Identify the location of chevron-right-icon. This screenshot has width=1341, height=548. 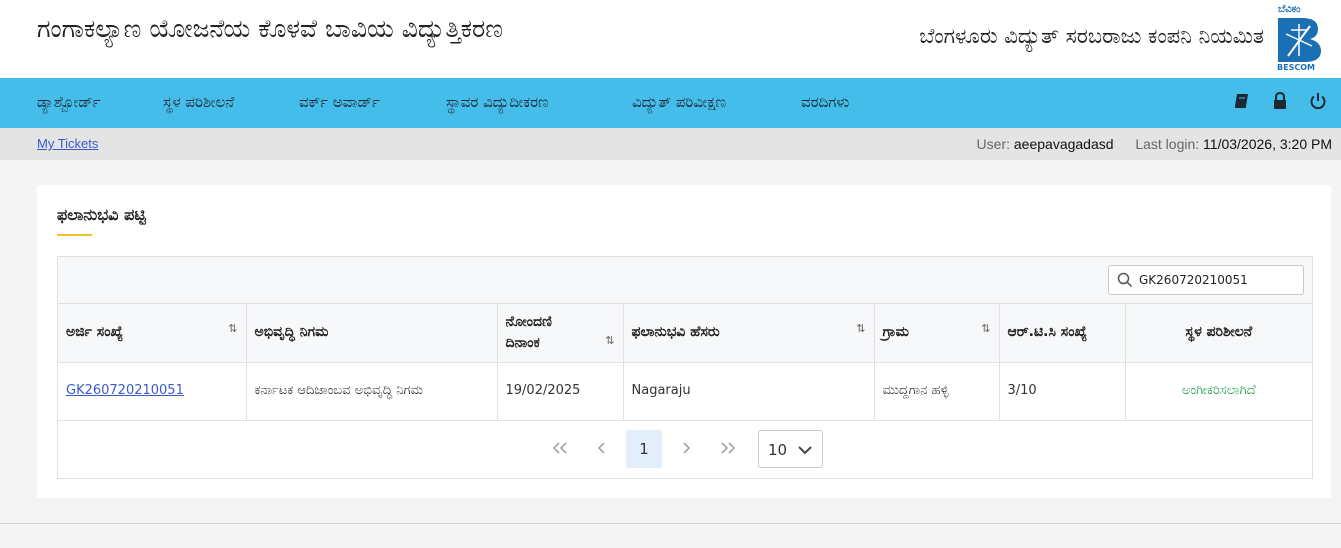
(687, 448).